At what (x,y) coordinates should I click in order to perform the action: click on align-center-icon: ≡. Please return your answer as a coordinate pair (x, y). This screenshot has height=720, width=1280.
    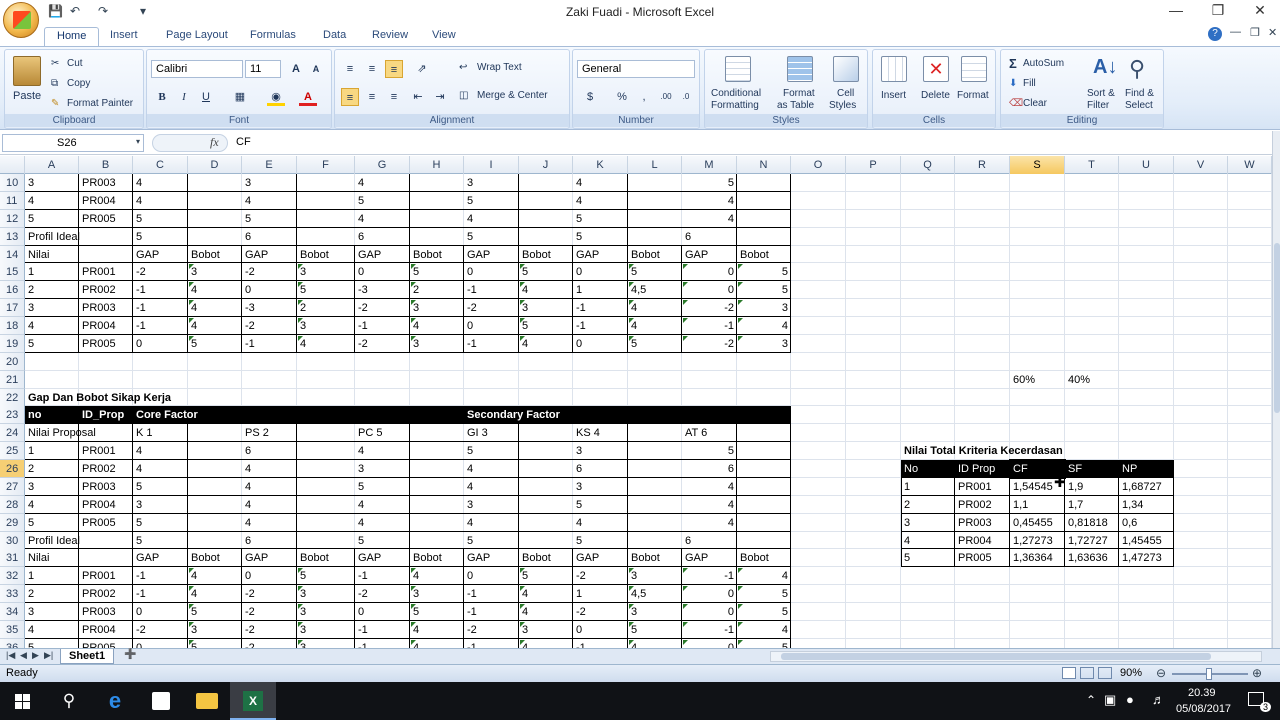
    Looking at the image, I should click on (372, 97).